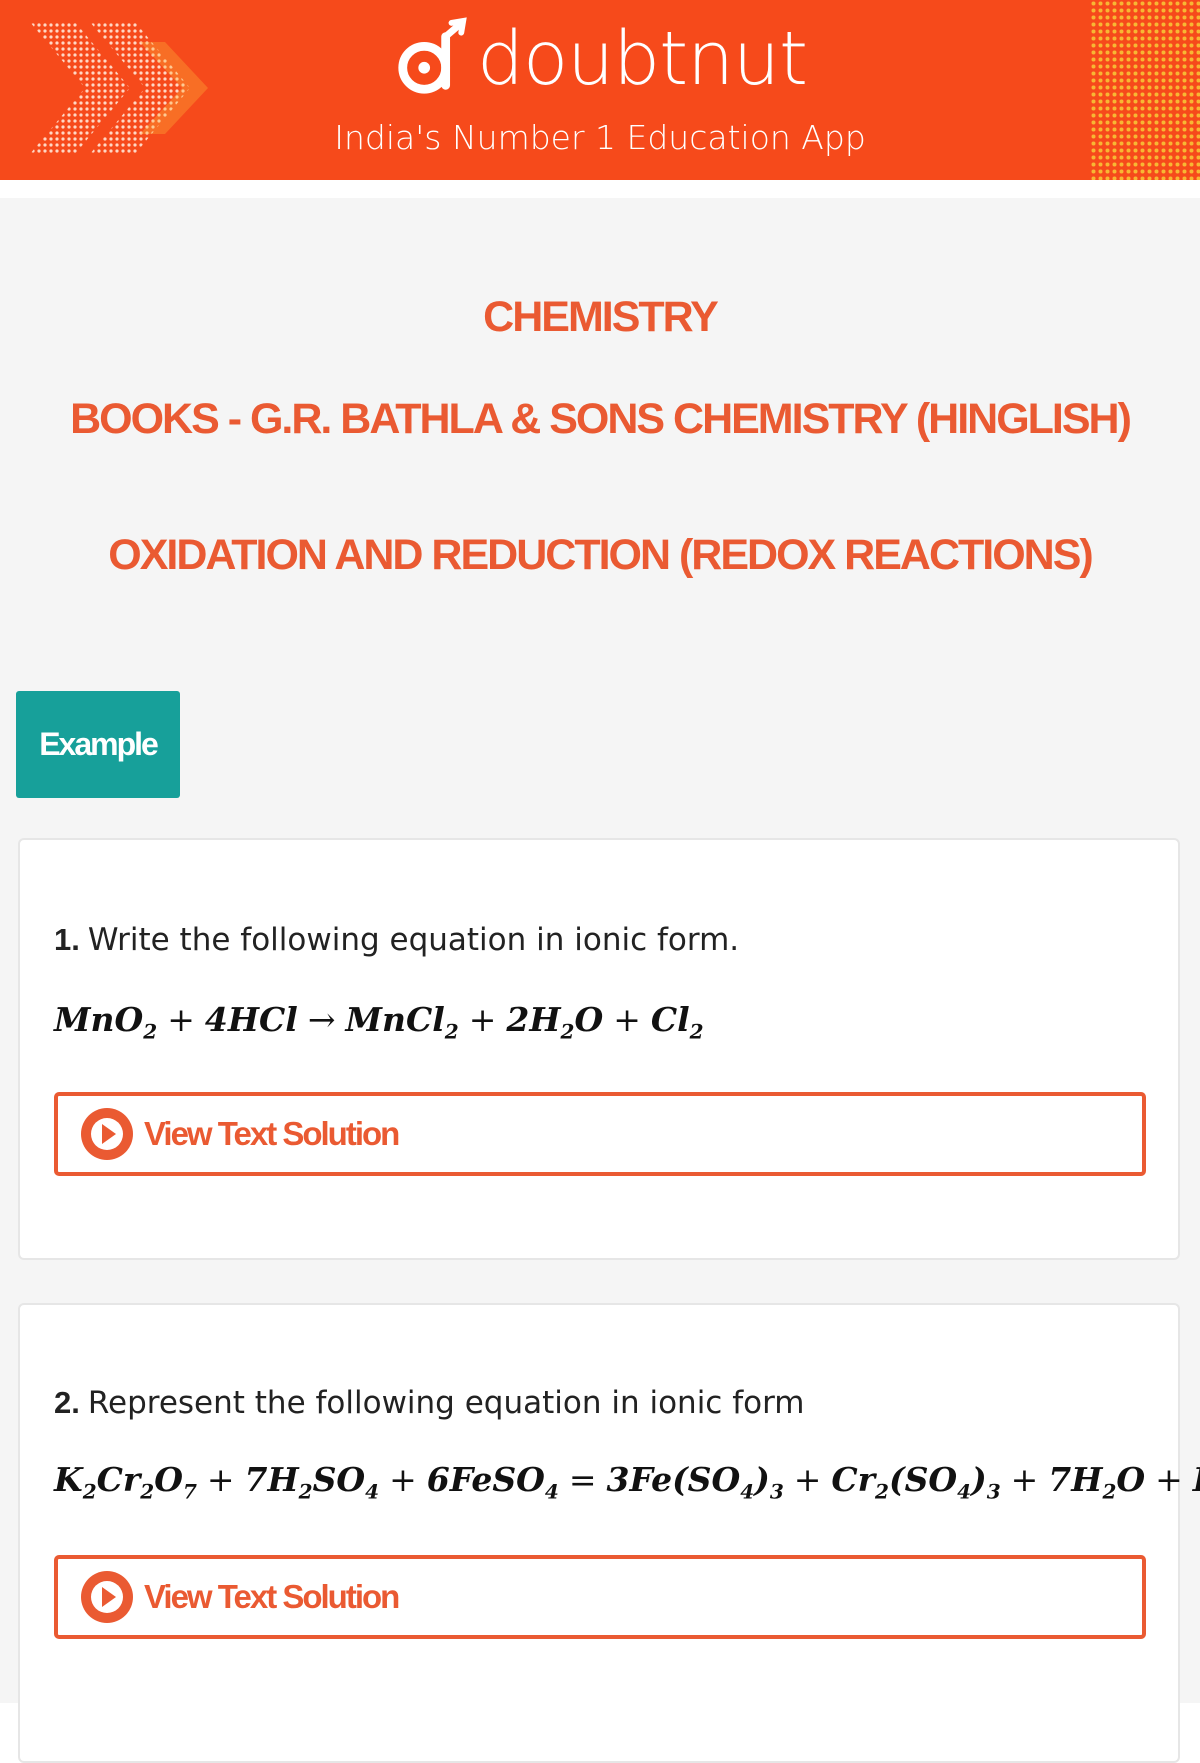 The height and width of the screenshot is (1763, 1200). What do you see at coordinates (67, 939) in the screenshot?
I see `question-number: 1.` at bounding box center [67, 939].